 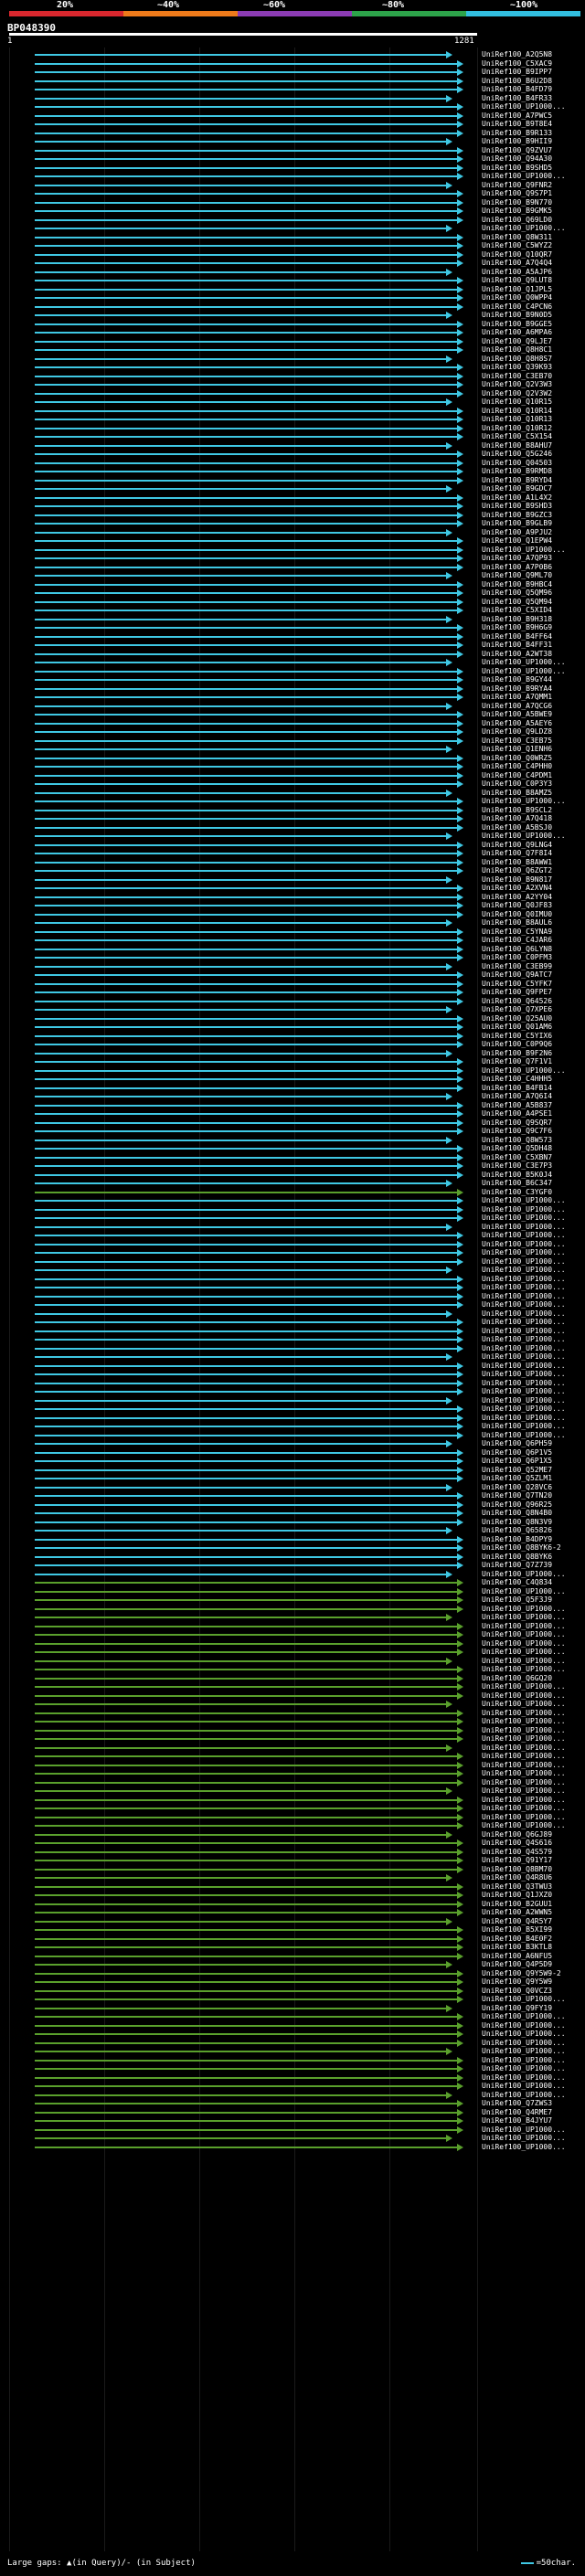 What do you see at coordinates (517, 341) in the screenshot?
I see `hit-label: UniRef100_Q9LJE7` at bounding box center [517, 341].